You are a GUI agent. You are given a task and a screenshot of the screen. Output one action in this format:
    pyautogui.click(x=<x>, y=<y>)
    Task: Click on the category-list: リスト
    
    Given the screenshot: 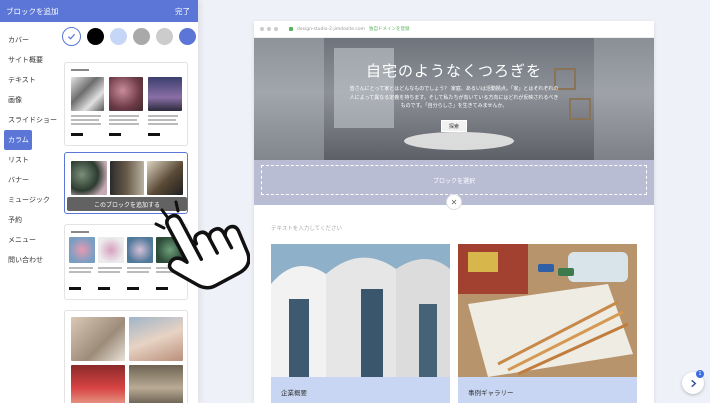 What is the action you would take?
    pyautogui.click(x=31, y=160)
    